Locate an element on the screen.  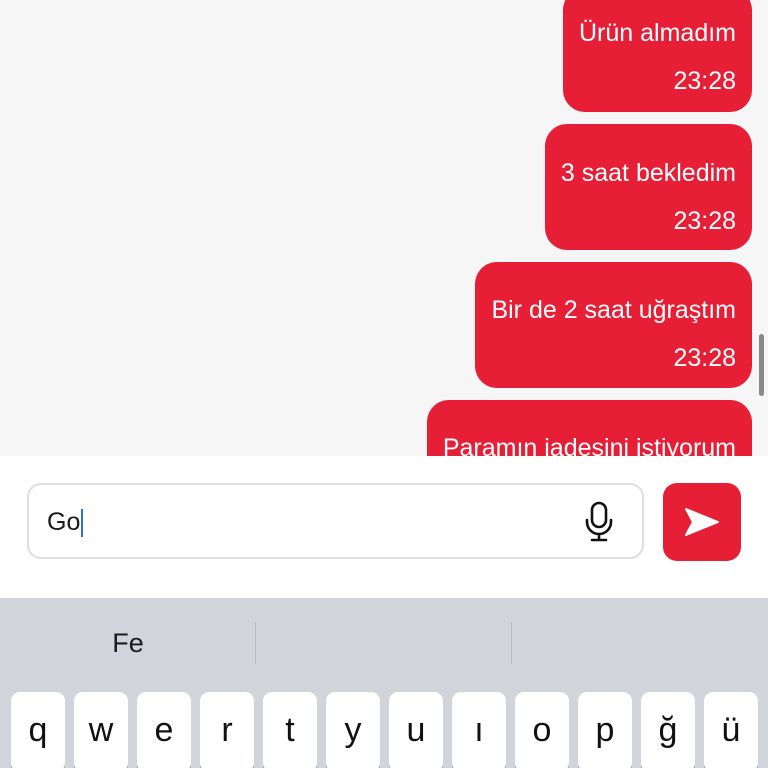
suggestion-1: Fe is located at coordinates (128, 643).